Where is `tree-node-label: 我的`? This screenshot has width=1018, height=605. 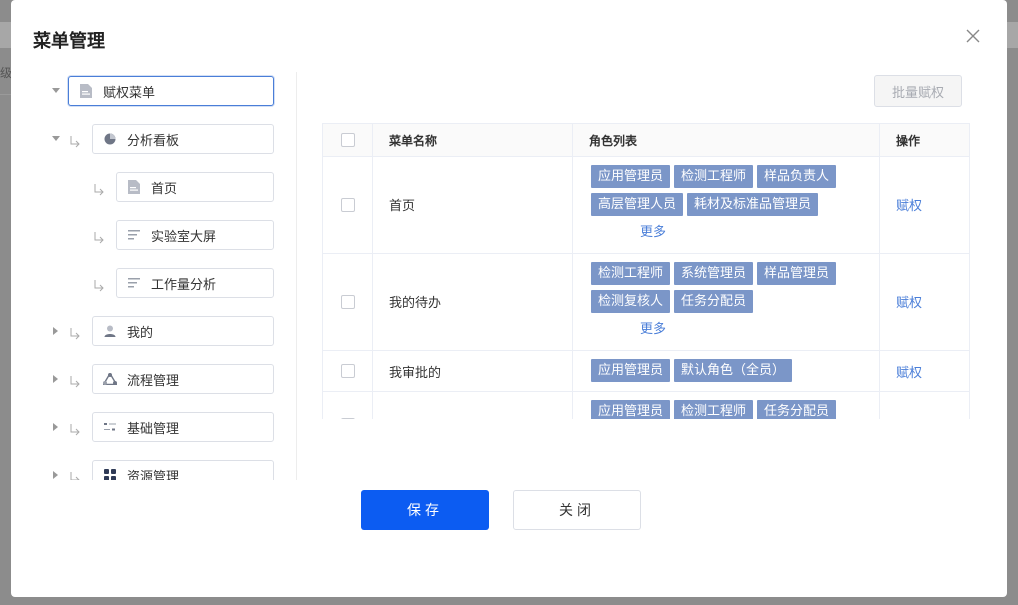
tree-node-label: 我的 is located at coordinates (140, 333).